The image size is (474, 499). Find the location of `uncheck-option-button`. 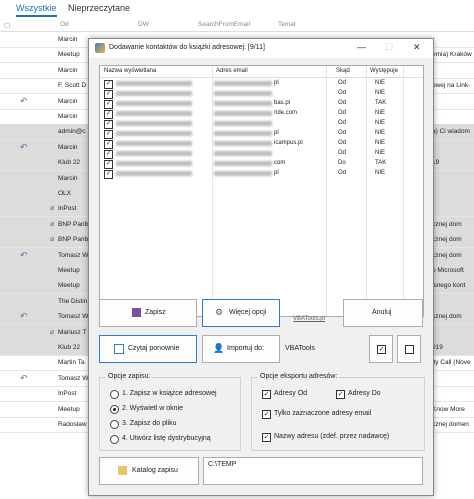

uncheck-option-button is located at coordinates (409, 349).